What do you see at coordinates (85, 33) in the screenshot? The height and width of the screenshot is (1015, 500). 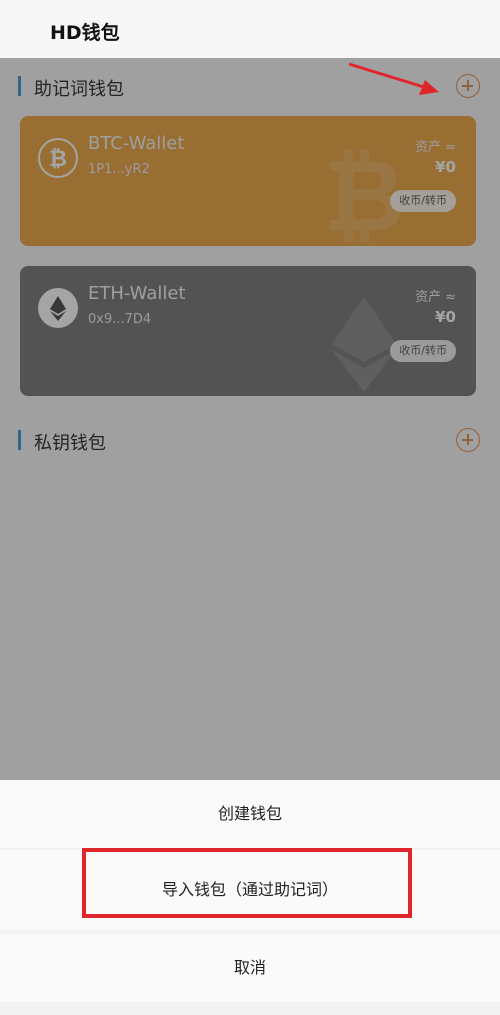 I see `page-title: HD钱包` at bounding box center [85, 33].